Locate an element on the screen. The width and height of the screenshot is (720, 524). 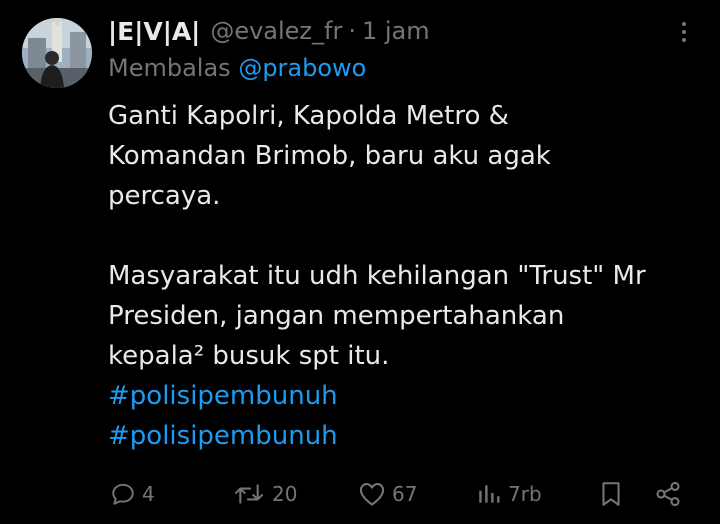
like-count: 67 is located at coordinates (405, 494).